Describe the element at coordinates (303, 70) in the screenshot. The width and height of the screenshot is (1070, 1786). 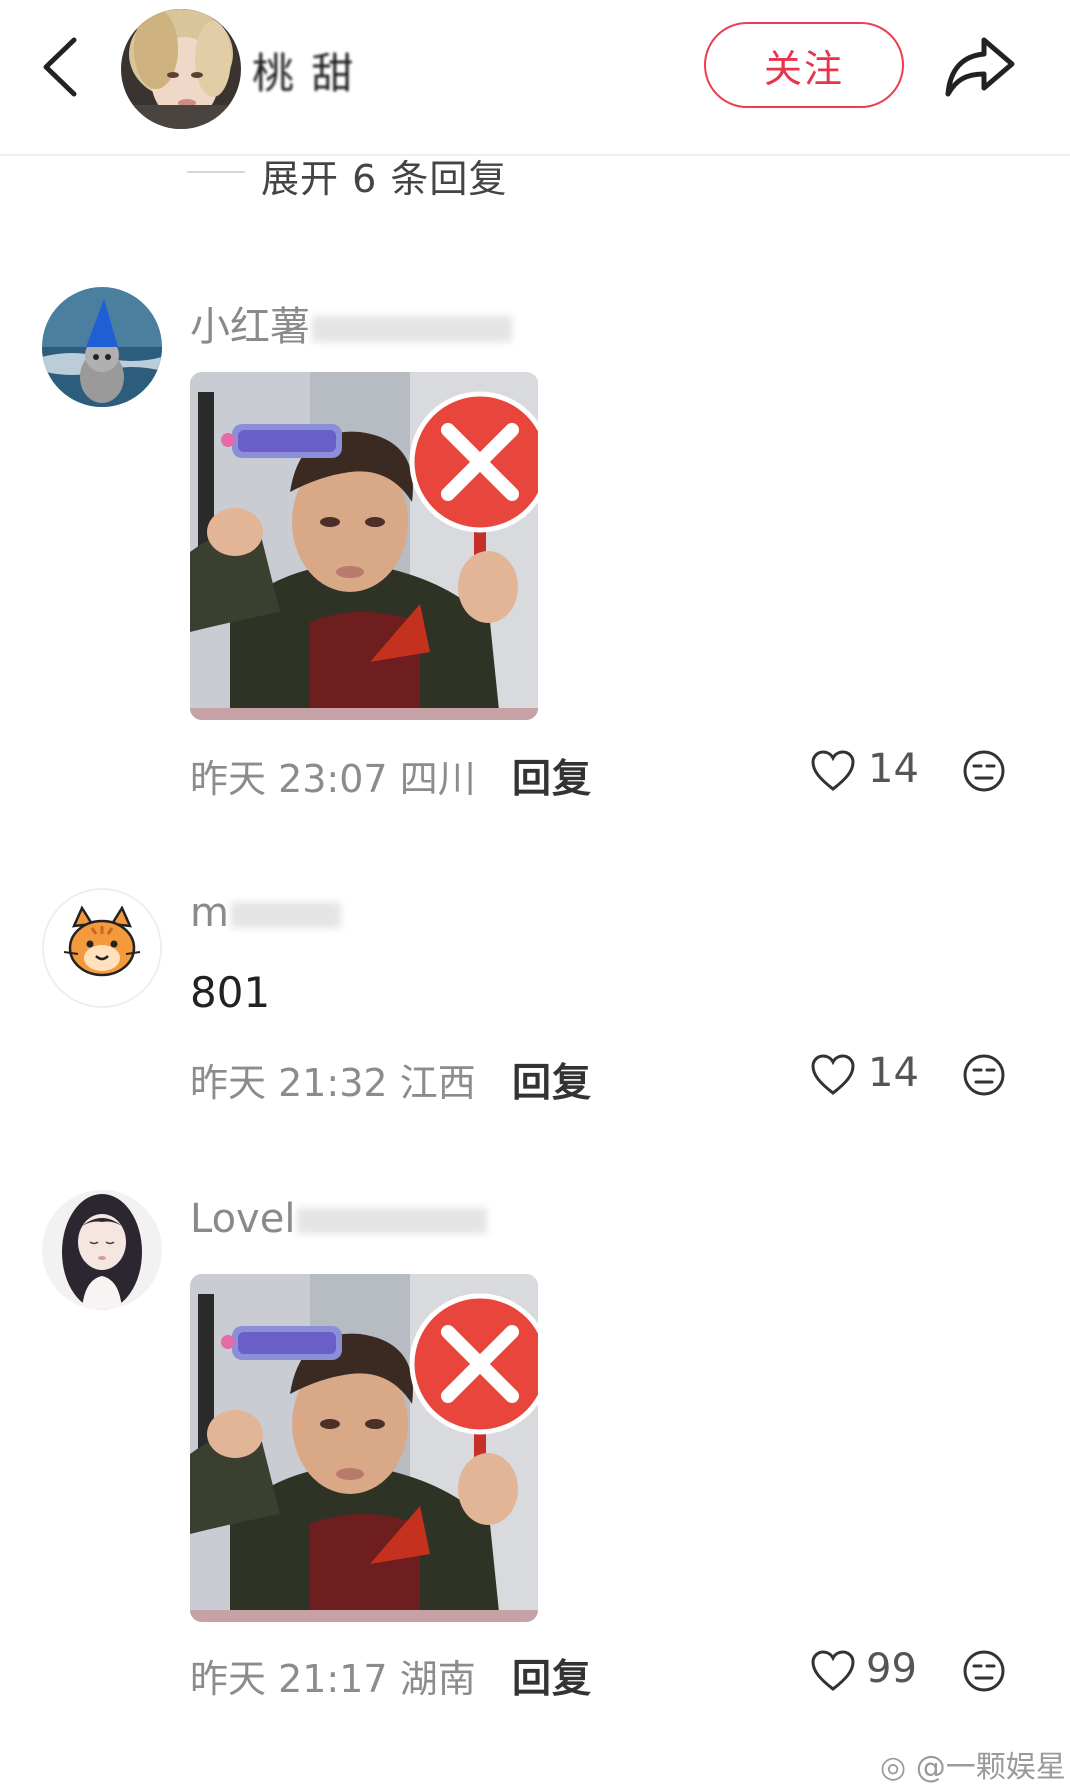
I see `author-name: 桃 甜` at that location.